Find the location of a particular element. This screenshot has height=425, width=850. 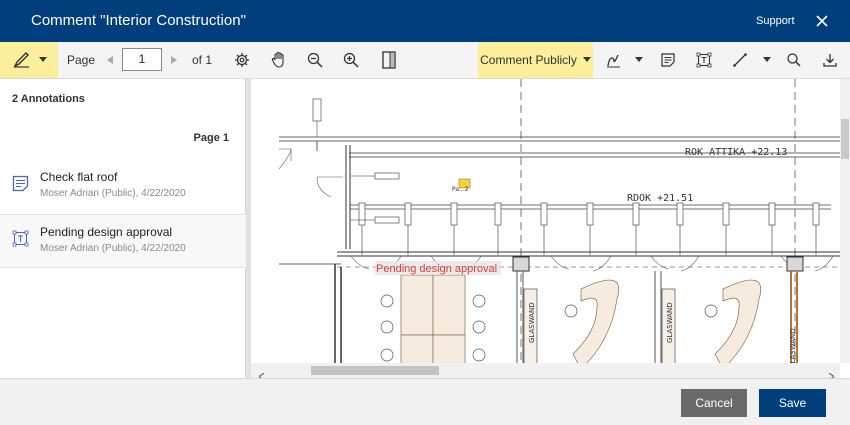

prev-page-icon is located at coordinates (110, 60).